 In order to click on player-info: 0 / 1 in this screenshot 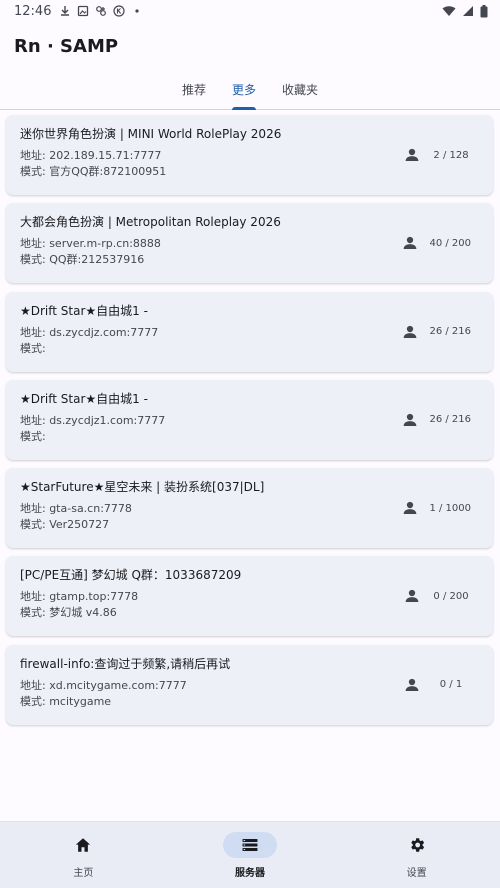, I will do `click(437, 685)`.